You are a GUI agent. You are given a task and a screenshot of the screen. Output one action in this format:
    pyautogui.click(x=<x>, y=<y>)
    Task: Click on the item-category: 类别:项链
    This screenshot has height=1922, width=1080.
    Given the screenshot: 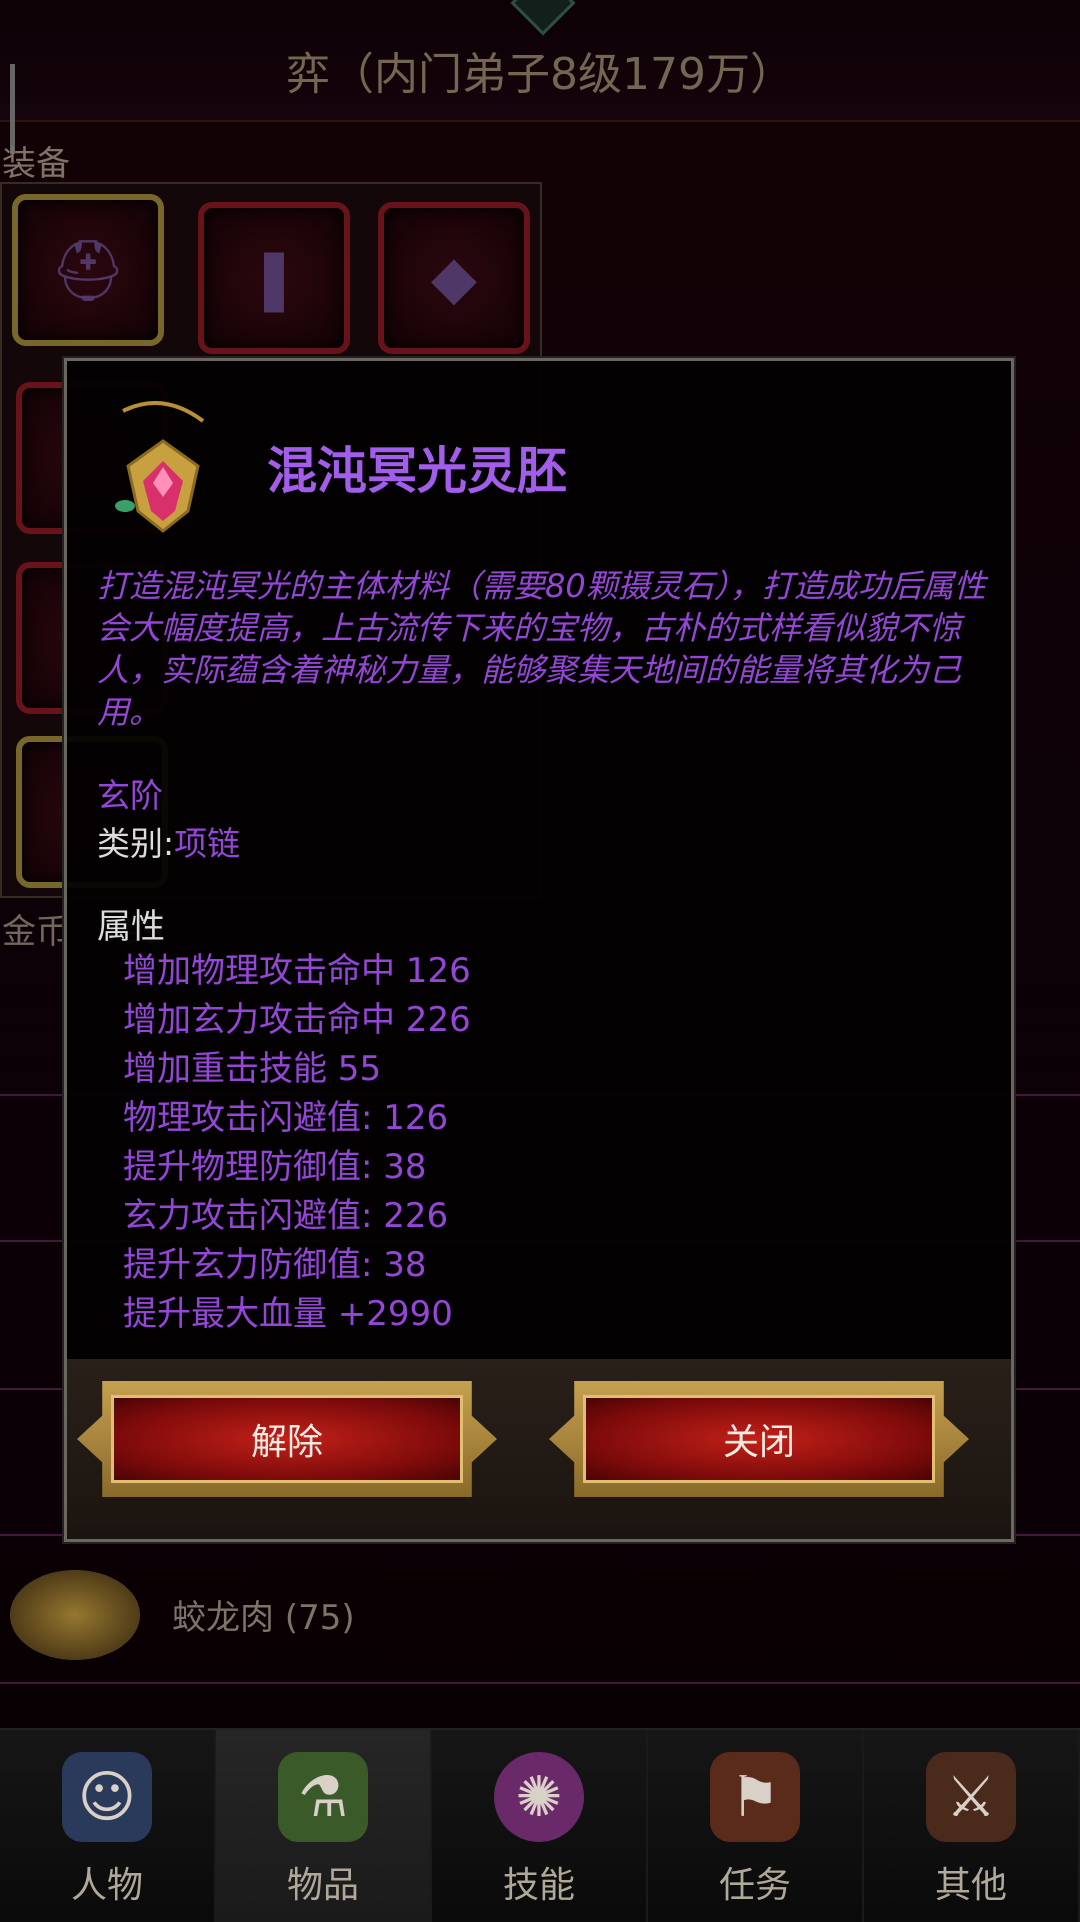 What is the action you would take?
    pyautogui.click(x=168, y=841)
    